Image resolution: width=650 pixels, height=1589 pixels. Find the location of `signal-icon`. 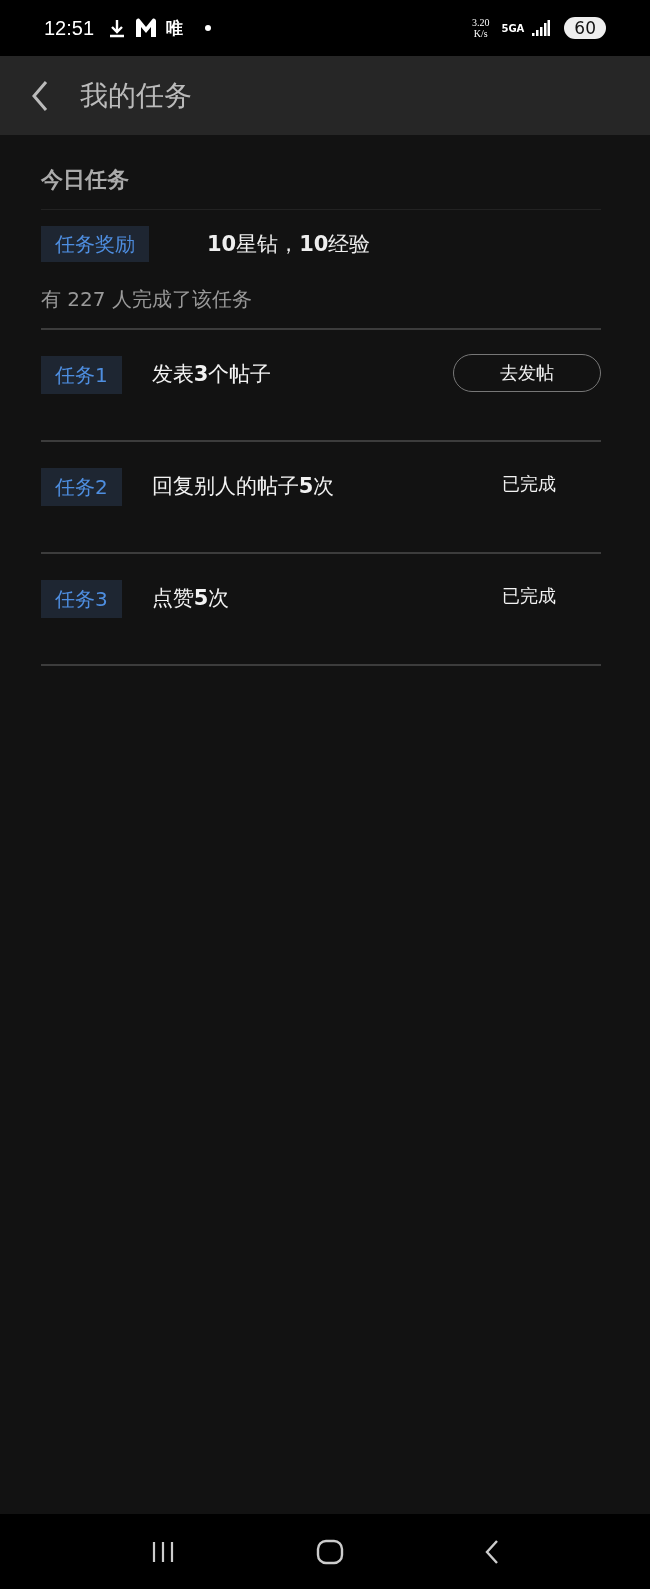

signal-icon is located at coordinates (541, 28).